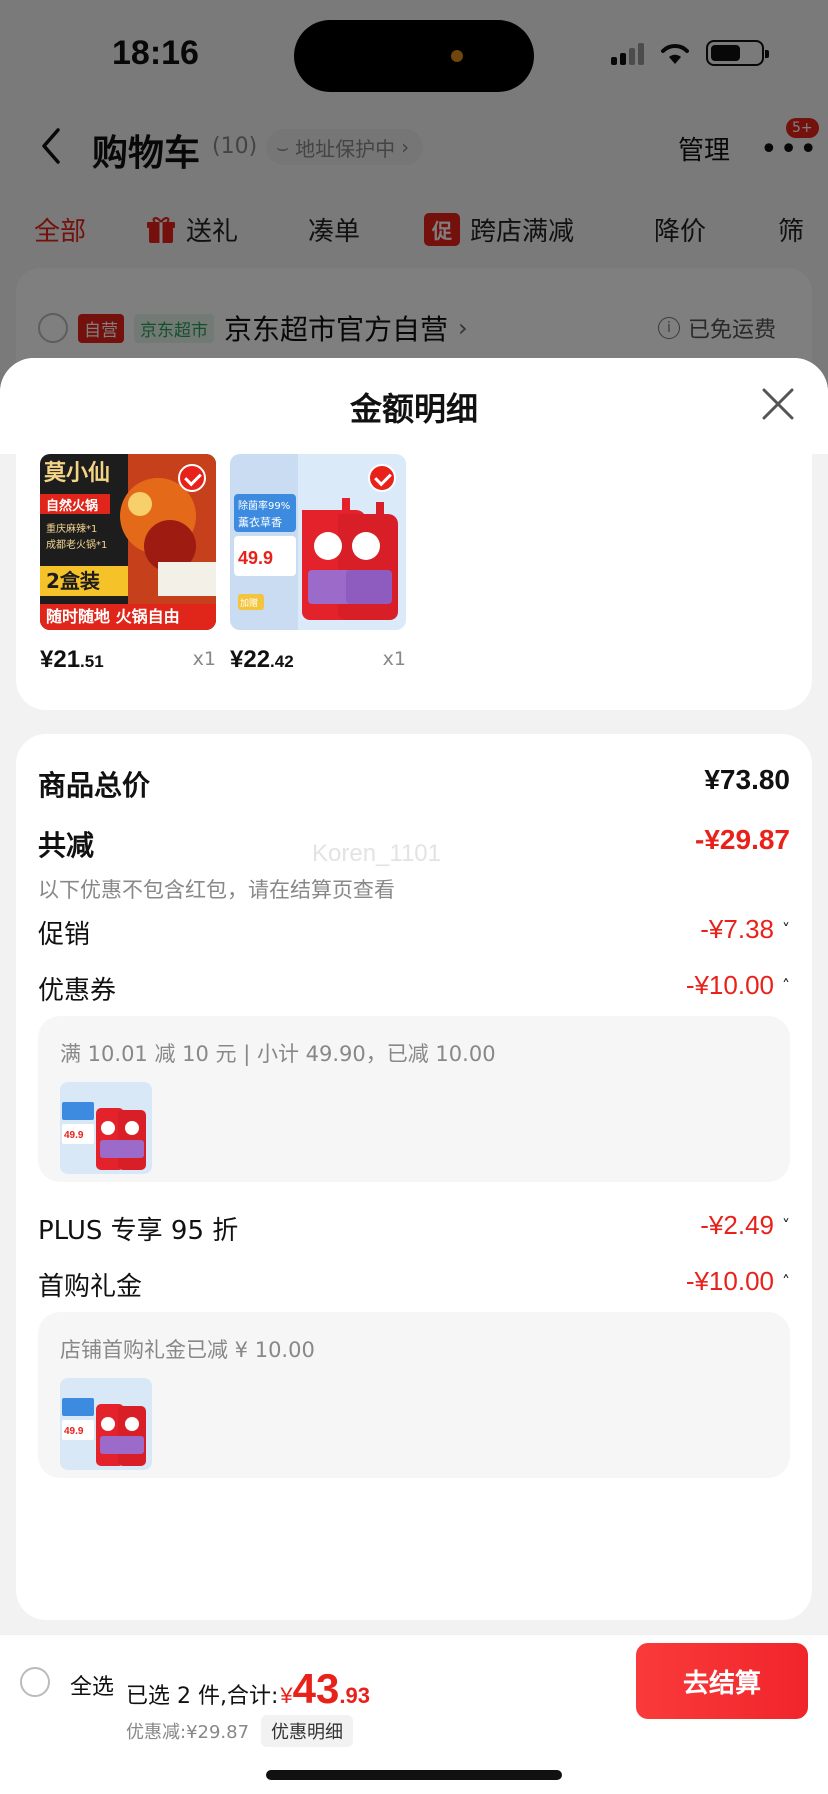  What do you see at coordinates (188, 1732) in the screenshot?
I see `discount-amount-text: 优惠减:¥29.87` at bounding box center [188, 1732].